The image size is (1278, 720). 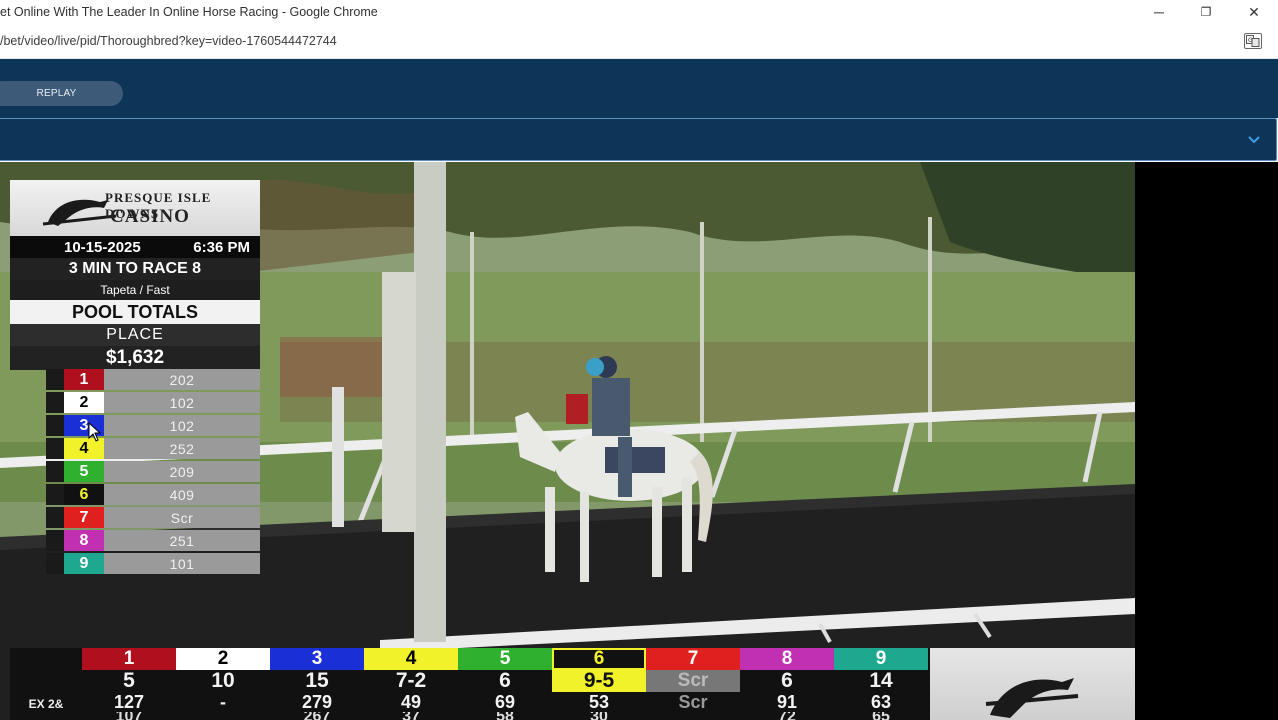 I want to click on exacta-probable: 63, so click(x=881, y=701).